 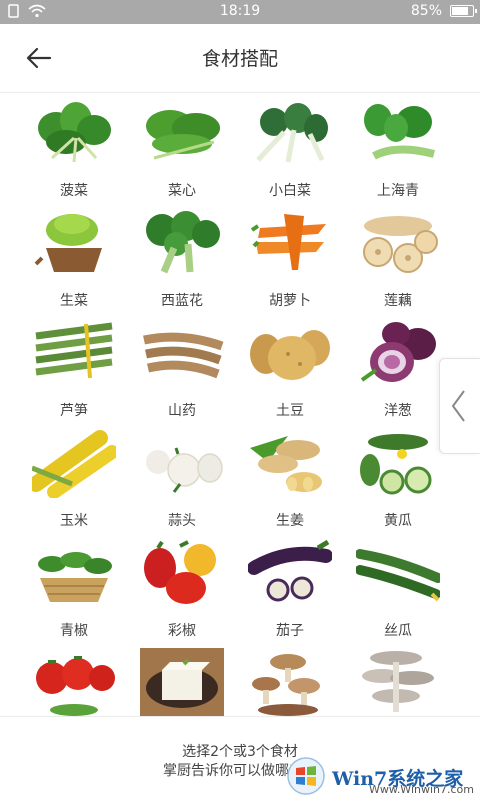 I want to click on ingredient-item-choy-sum: 菜心, so click(x=190, y=147).